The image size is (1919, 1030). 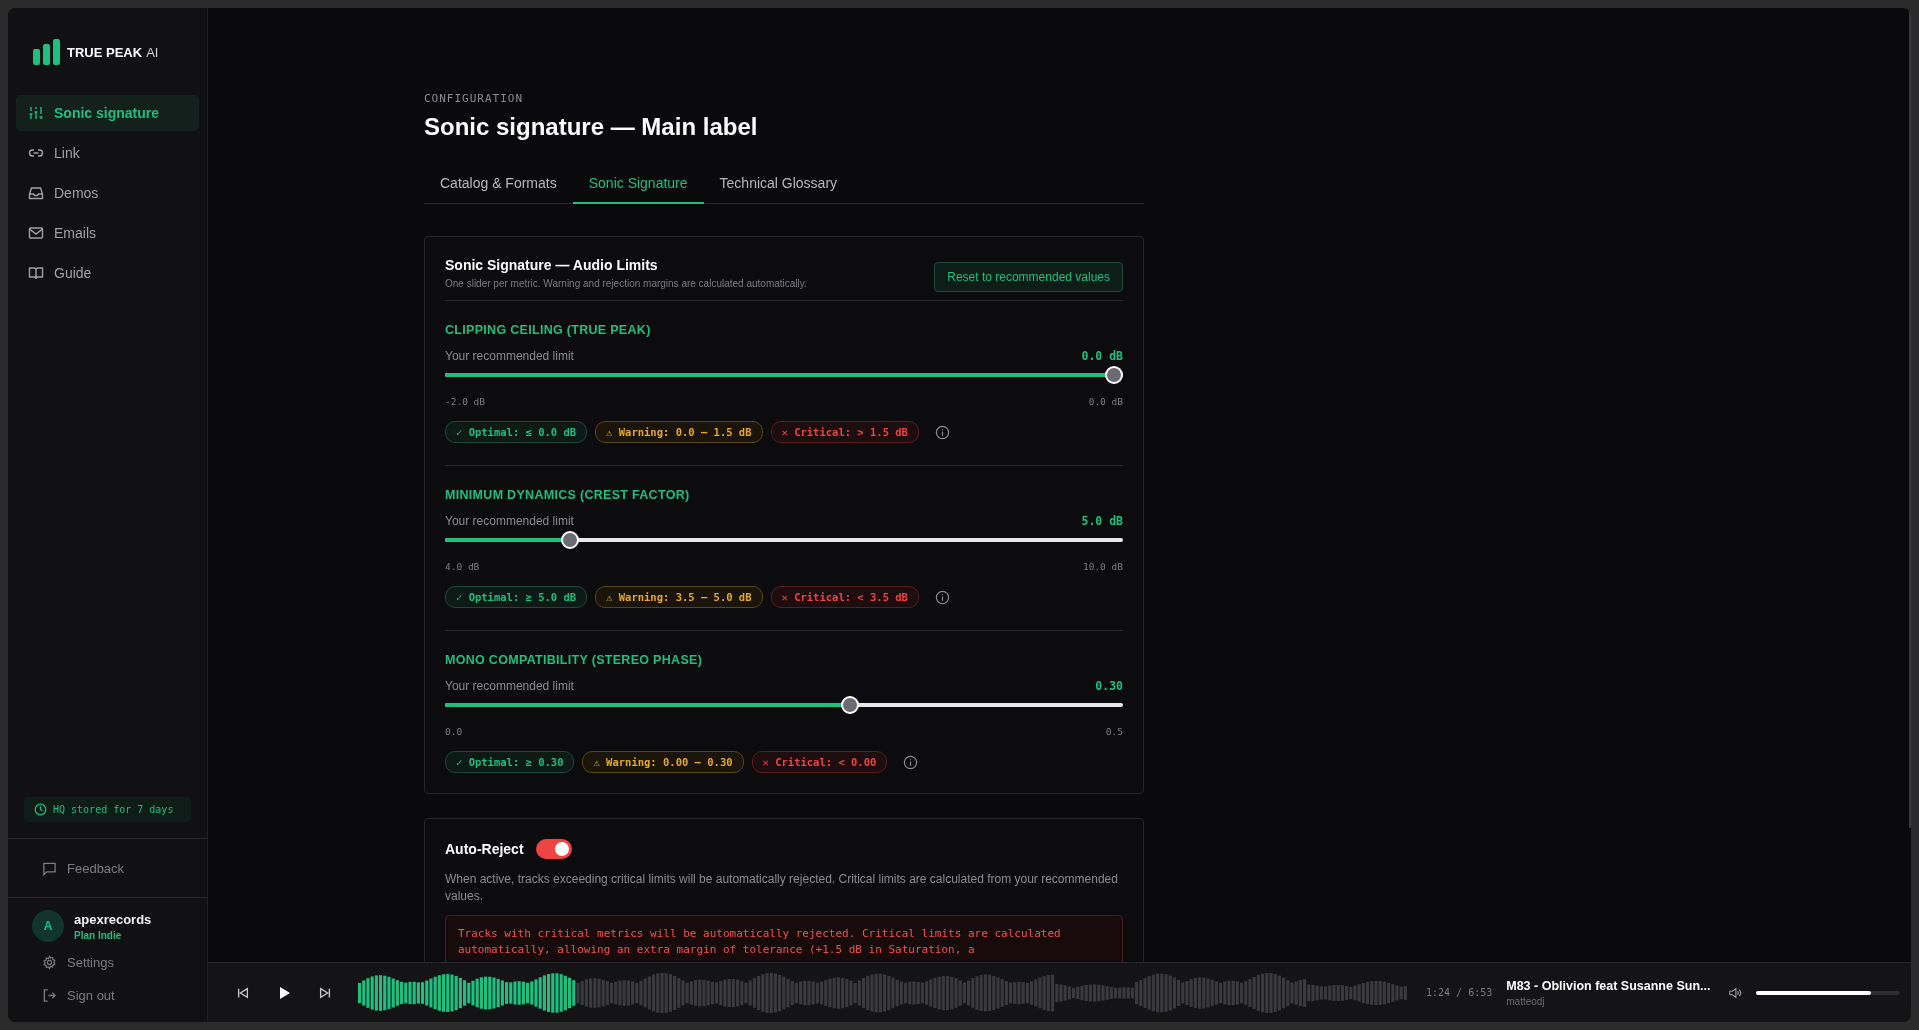 I want to click on sidebar-link: Sign out, so click(x=107, y=995).